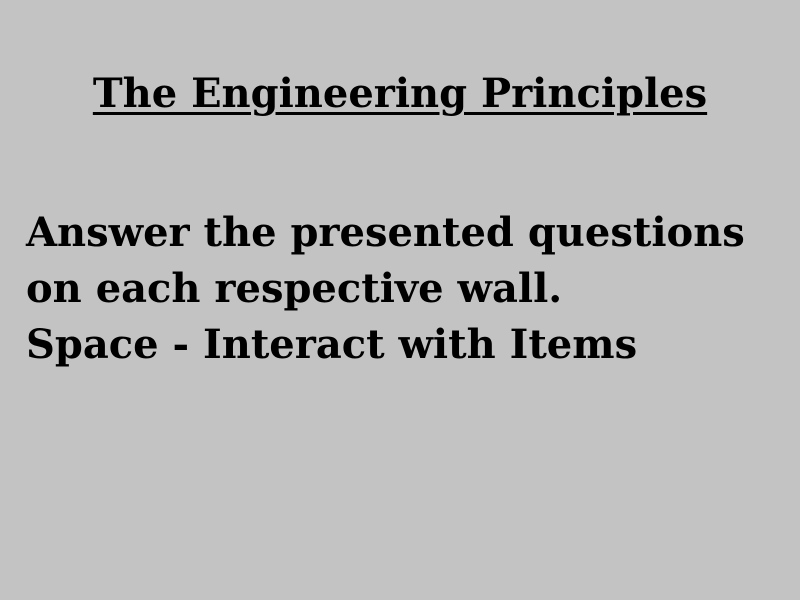  I want to click on instruction-line-1: Answer the presented questions, so click(385, 232).